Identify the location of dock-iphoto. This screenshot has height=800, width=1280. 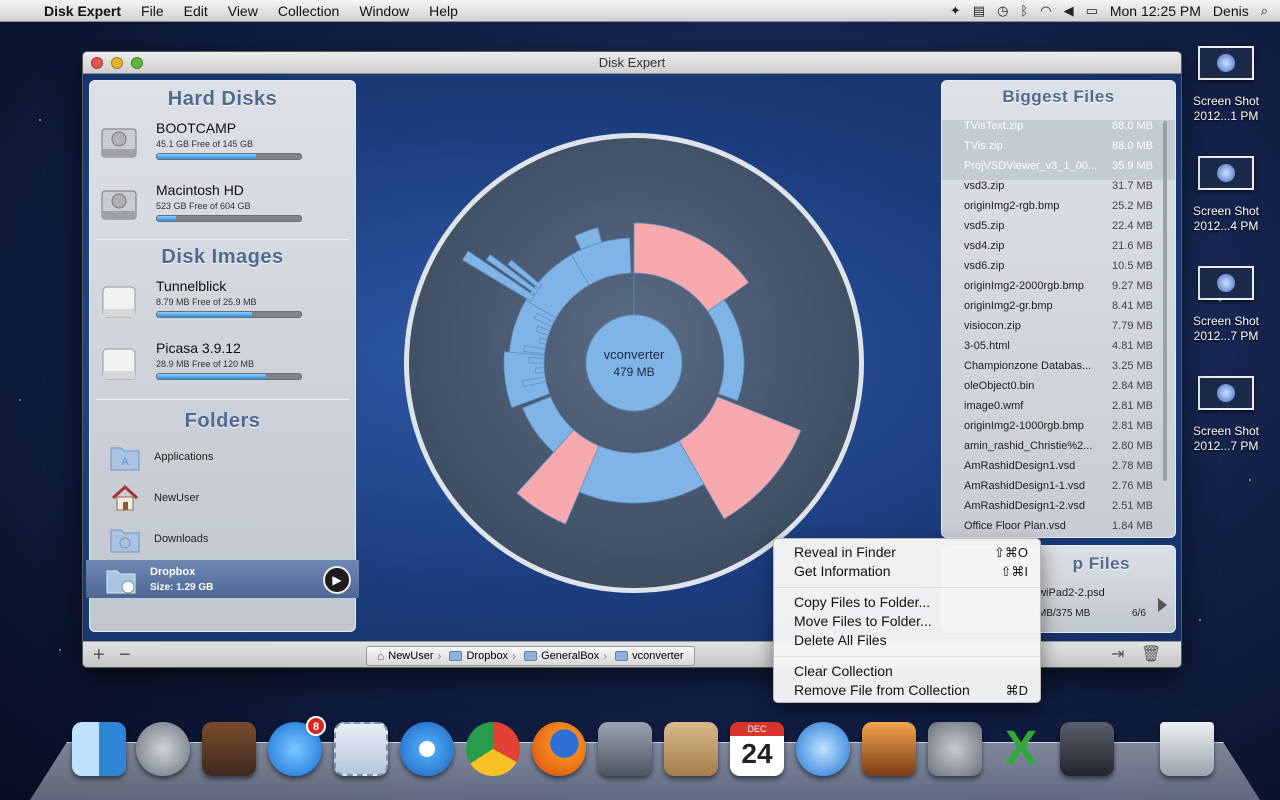
(889, 749).